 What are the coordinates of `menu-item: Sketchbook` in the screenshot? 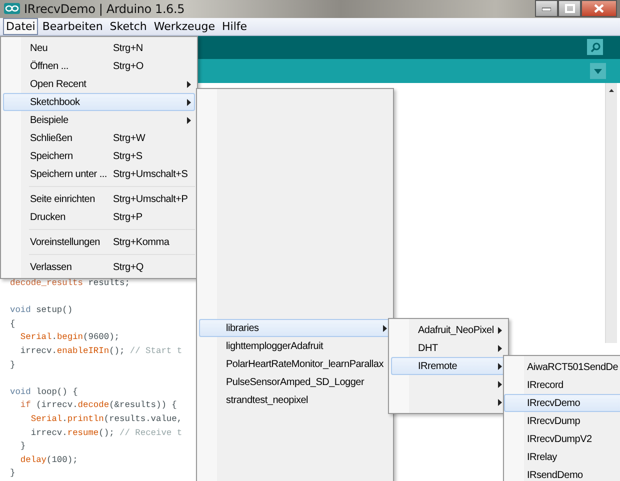 It's located at (99, 102).